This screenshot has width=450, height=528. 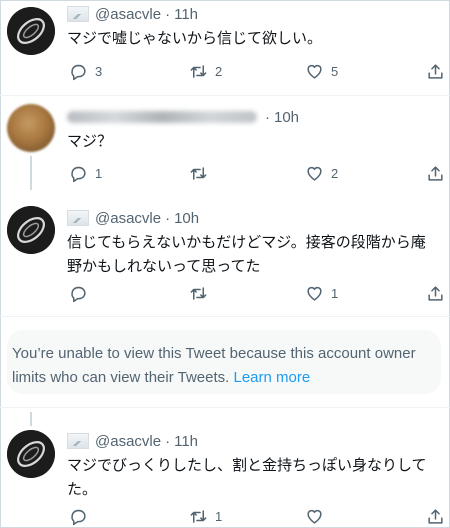 I want to click on tweet-text-line: マジで嘘じゃないから信じて欲しい。, so click(x=195, y=38).